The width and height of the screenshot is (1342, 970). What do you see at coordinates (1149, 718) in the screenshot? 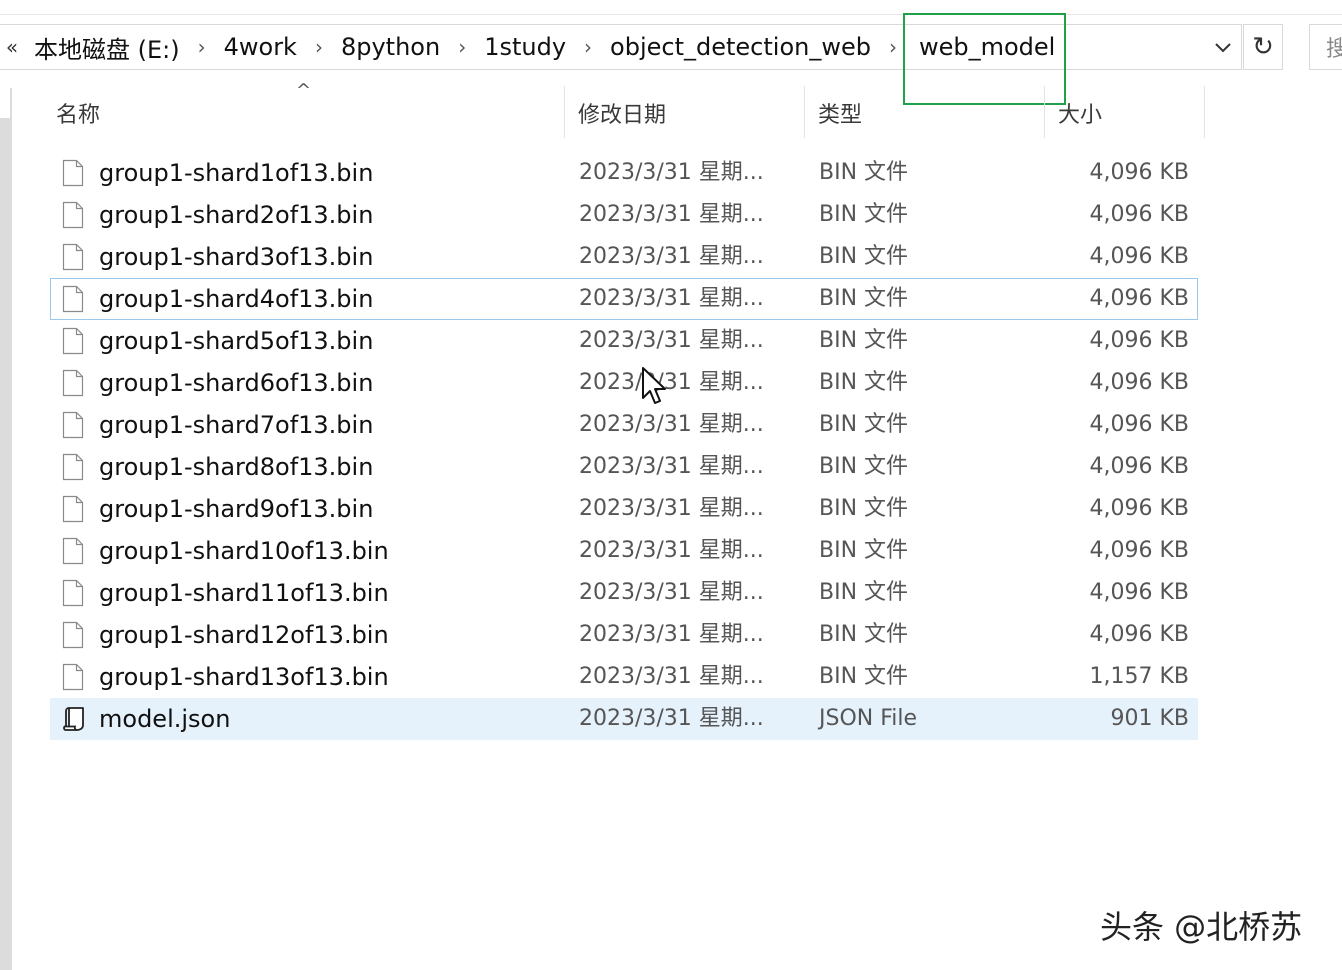
I see `file-size: 901 KB` at bounding box center [1149, 718].